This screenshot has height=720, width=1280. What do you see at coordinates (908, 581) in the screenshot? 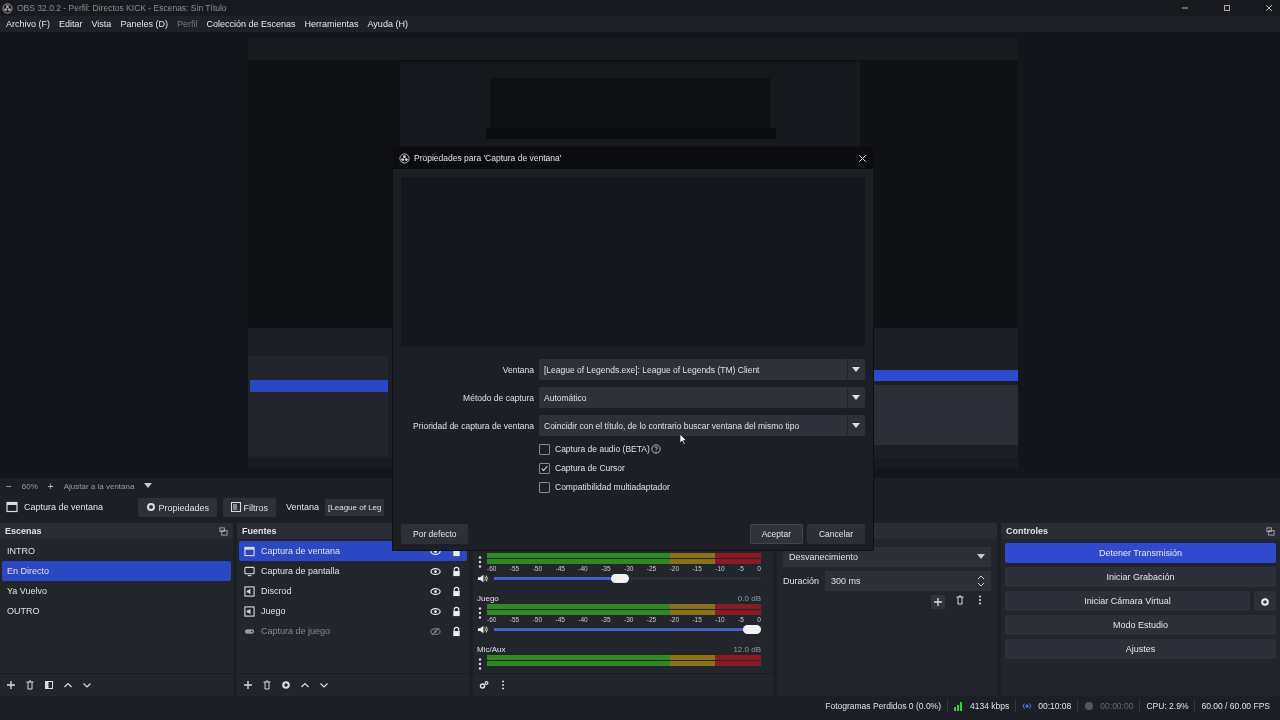
I see `duration-field: 300 ms` at bounding box center [908, 581].